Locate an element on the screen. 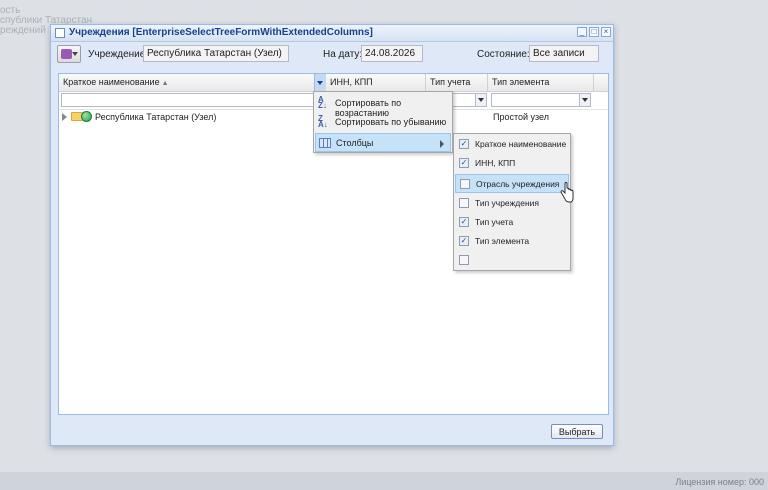 This screenshot has height=490, width=768. bg-line-3: реждений is located at coordinates (23, 30).